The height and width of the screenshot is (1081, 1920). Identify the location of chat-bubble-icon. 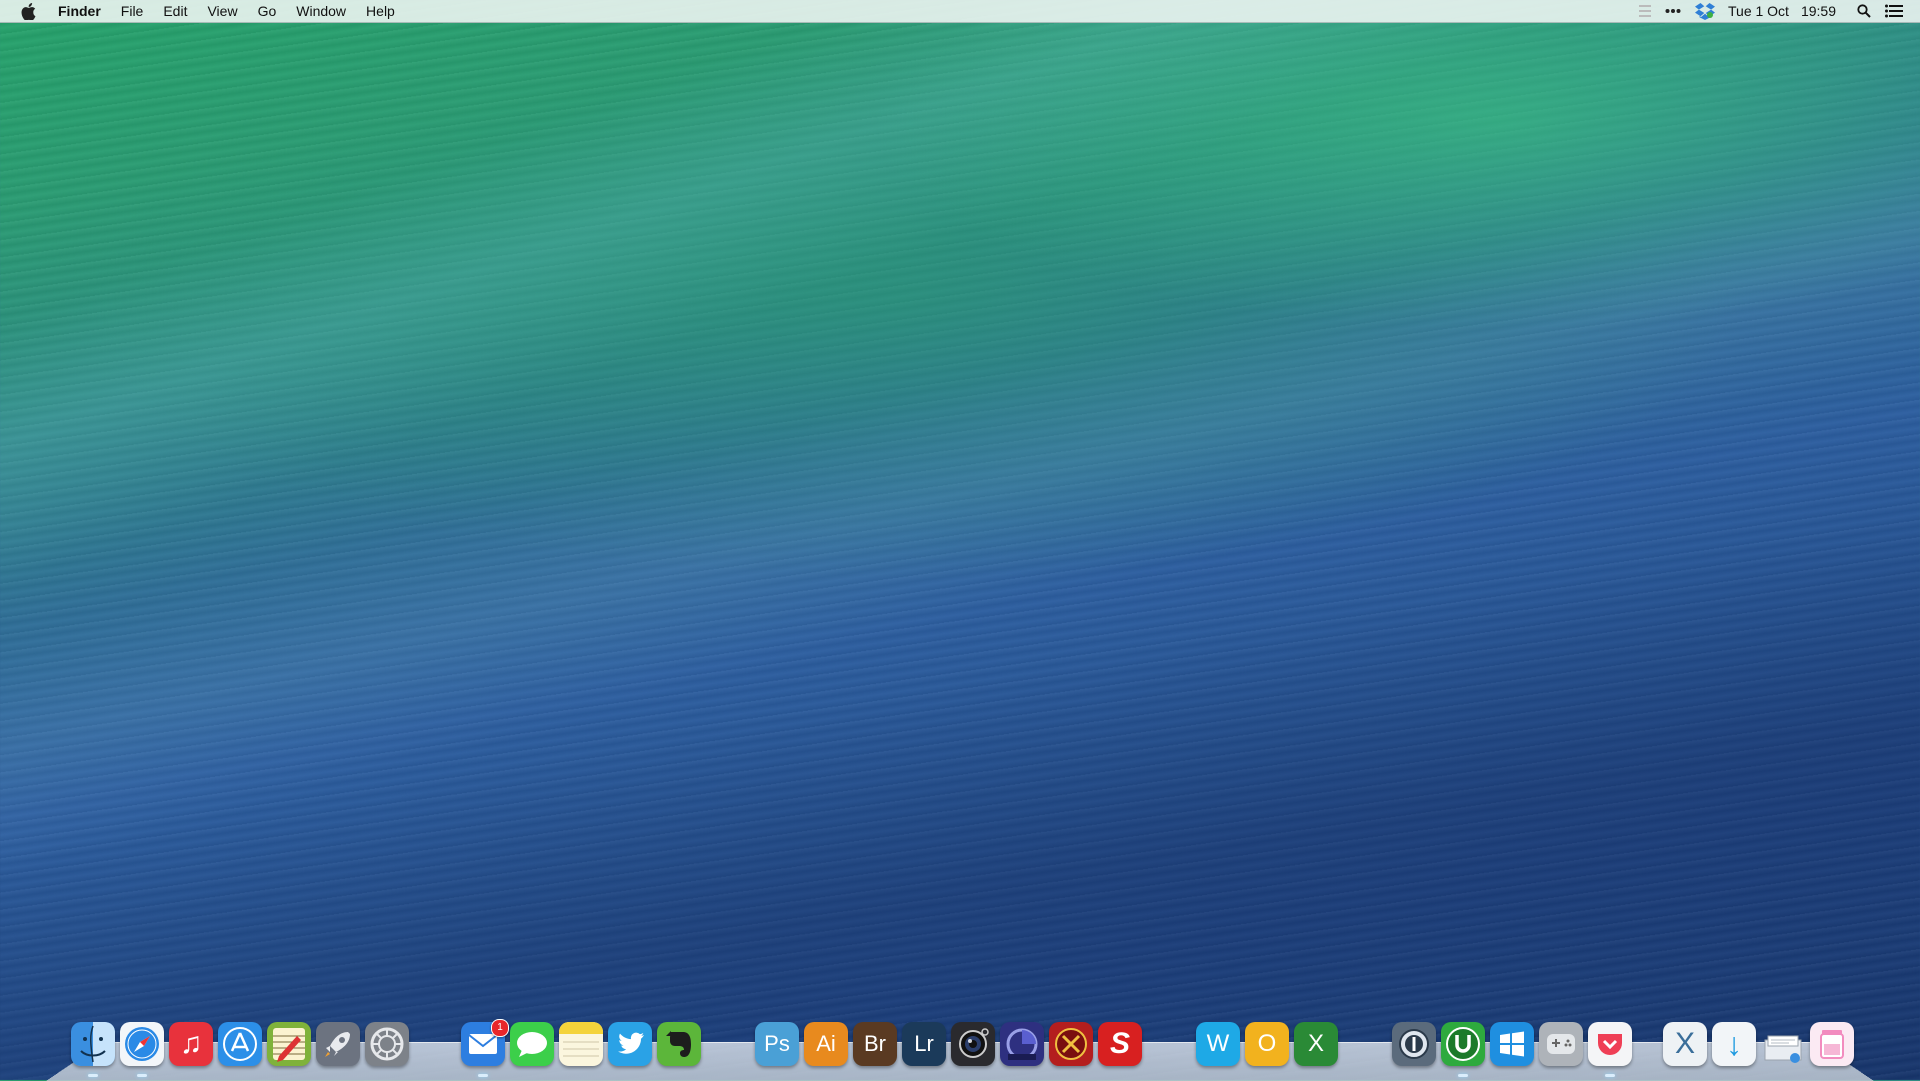
(532, 1044).